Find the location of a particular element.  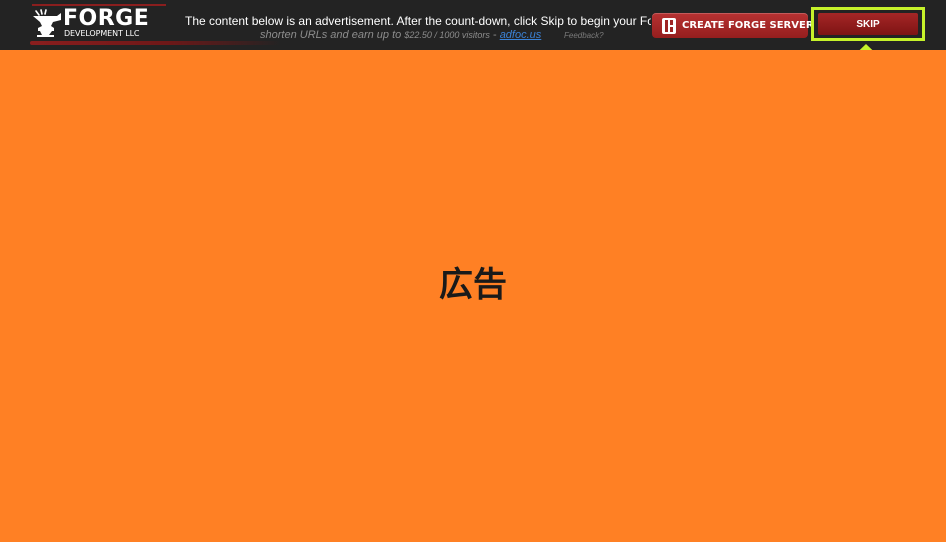

skip-highlight-box: SKIP is located at coordinates (868, 24).